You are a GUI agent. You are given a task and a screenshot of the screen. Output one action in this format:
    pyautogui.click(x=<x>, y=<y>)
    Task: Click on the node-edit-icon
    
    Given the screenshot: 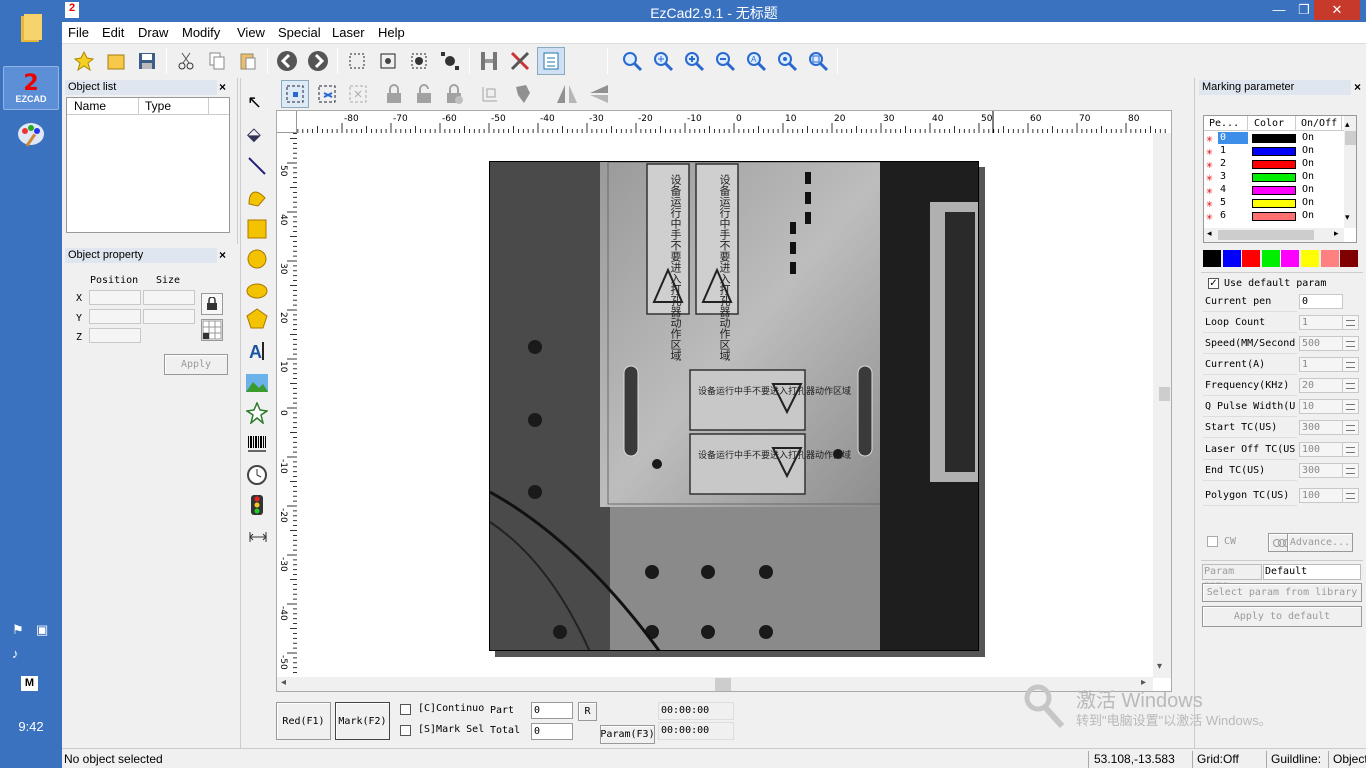 What is the action you would take?
    pyautogui.click(x=388, y=61)
    